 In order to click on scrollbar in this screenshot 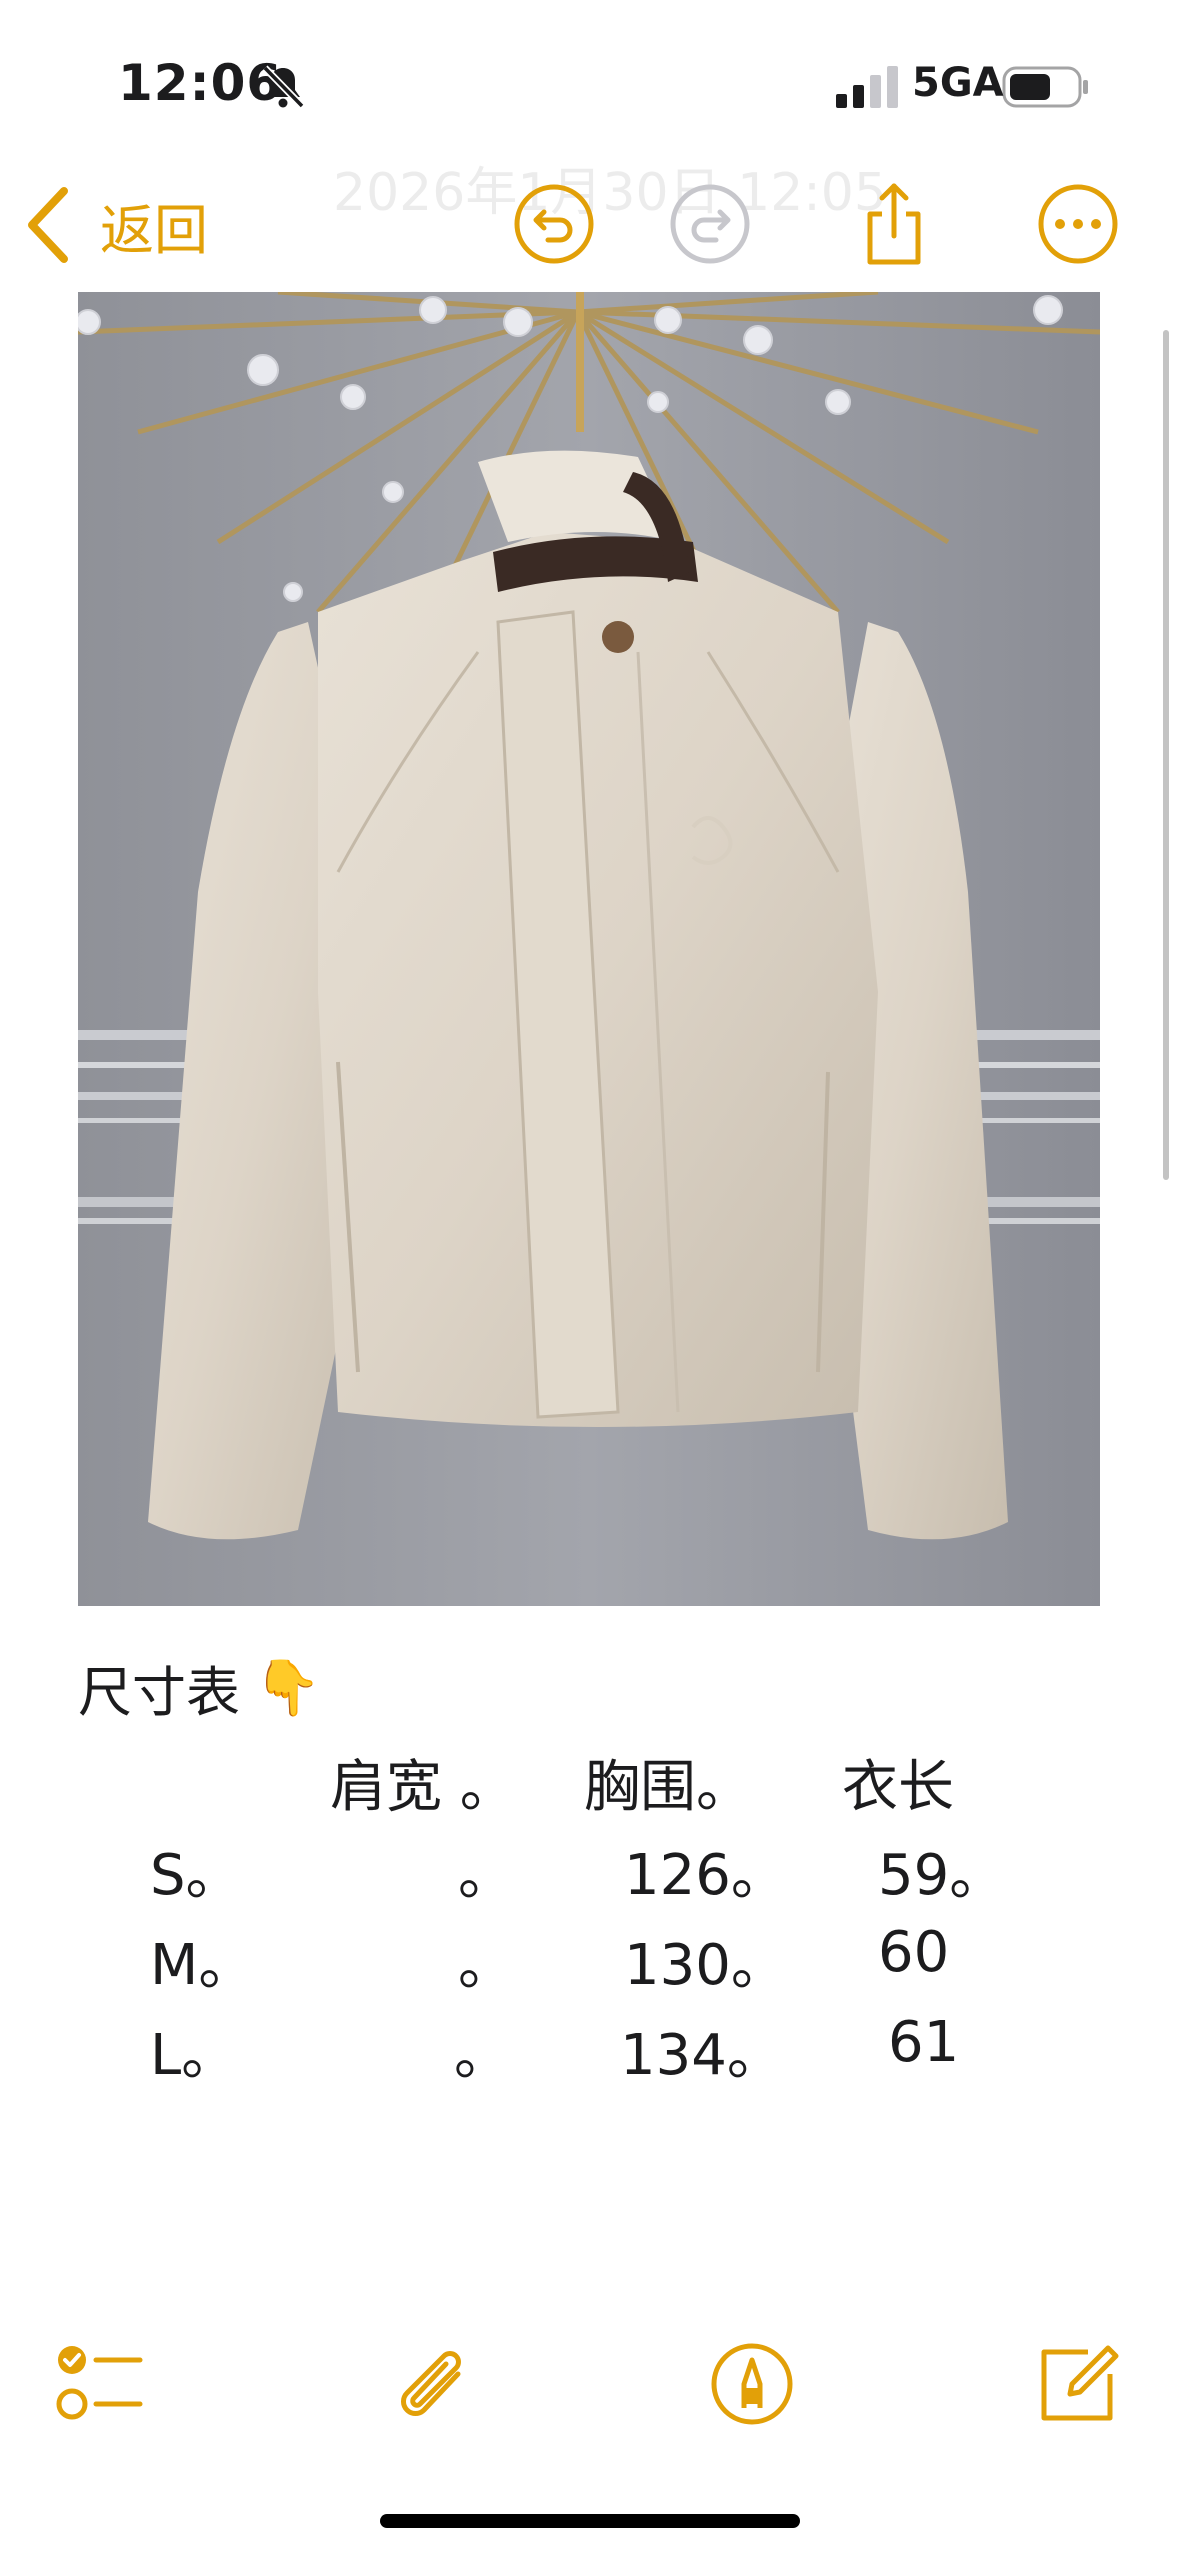, I will do `click(1166, 755)`.